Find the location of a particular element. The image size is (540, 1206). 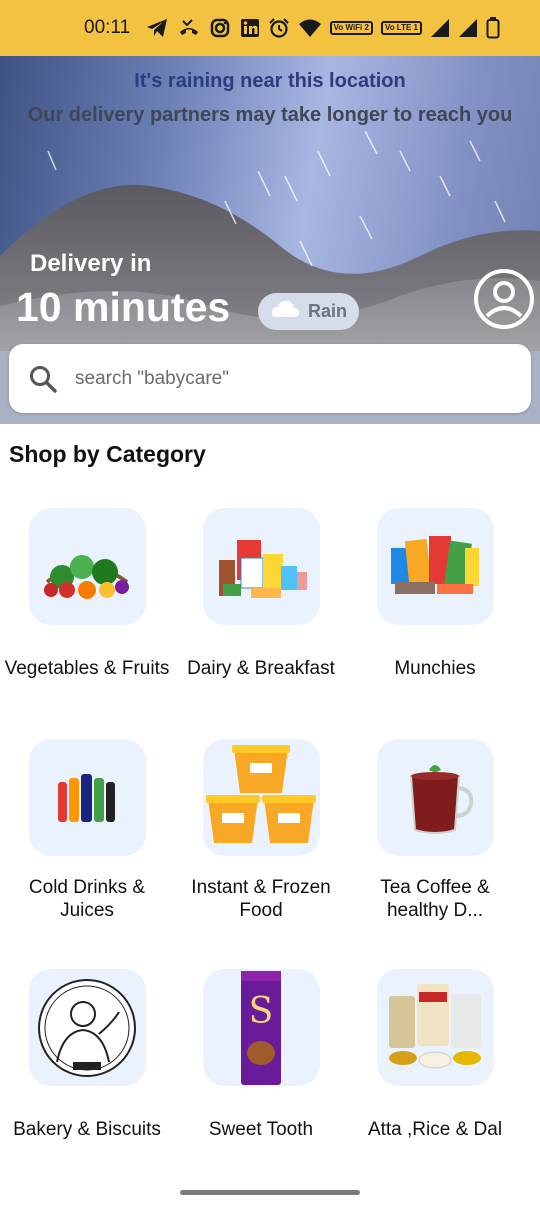

delivery-label: Delivery in is located at coordinates (91, 263).